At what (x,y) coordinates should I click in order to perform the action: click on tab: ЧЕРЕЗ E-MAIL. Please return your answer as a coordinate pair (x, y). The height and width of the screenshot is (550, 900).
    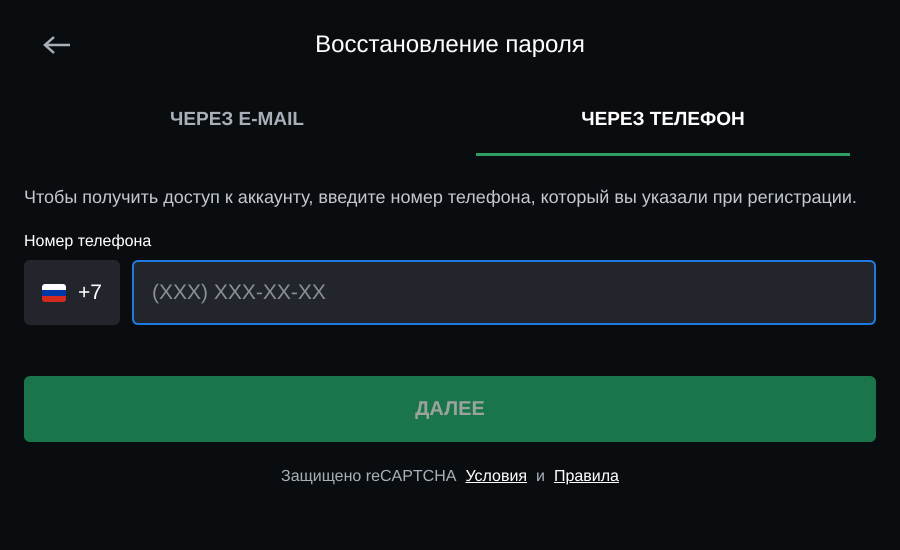
    Looking at the image, I should click on (237, 123).